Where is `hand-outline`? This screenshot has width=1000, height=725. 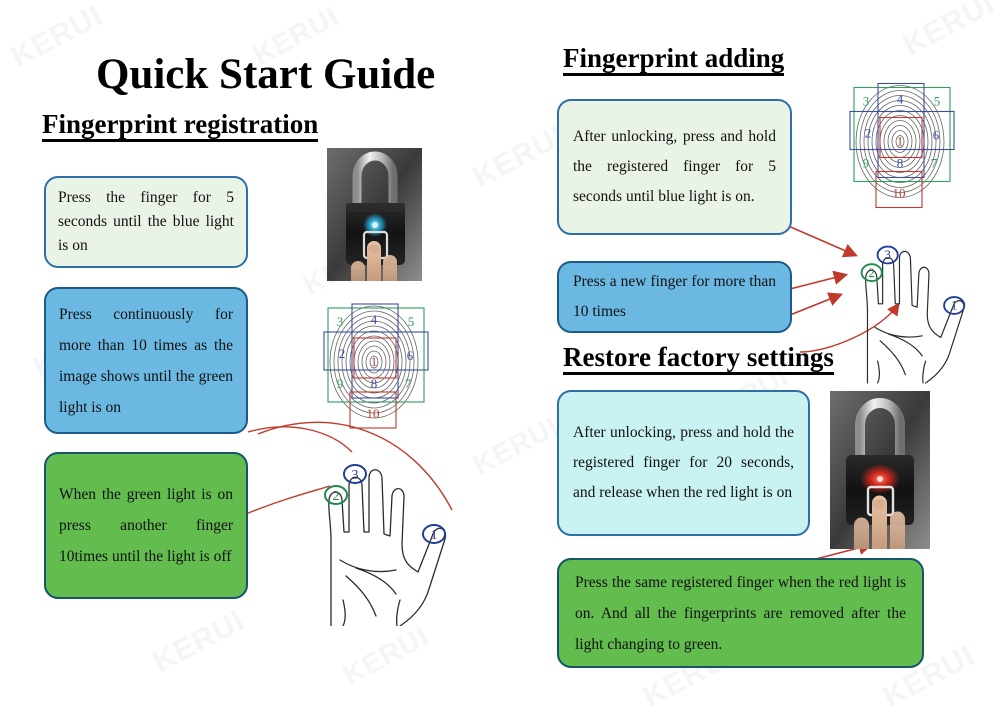
hand-outline is located at coordinates (915, 317).